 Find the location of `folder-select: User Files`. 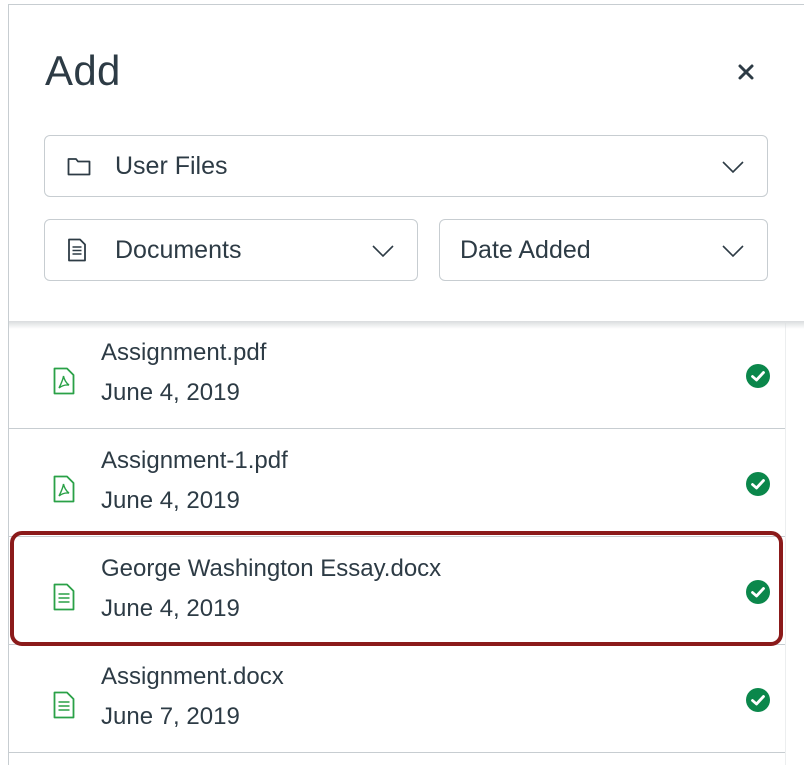

folder-select: User Files is located at coordinates (406, 166).